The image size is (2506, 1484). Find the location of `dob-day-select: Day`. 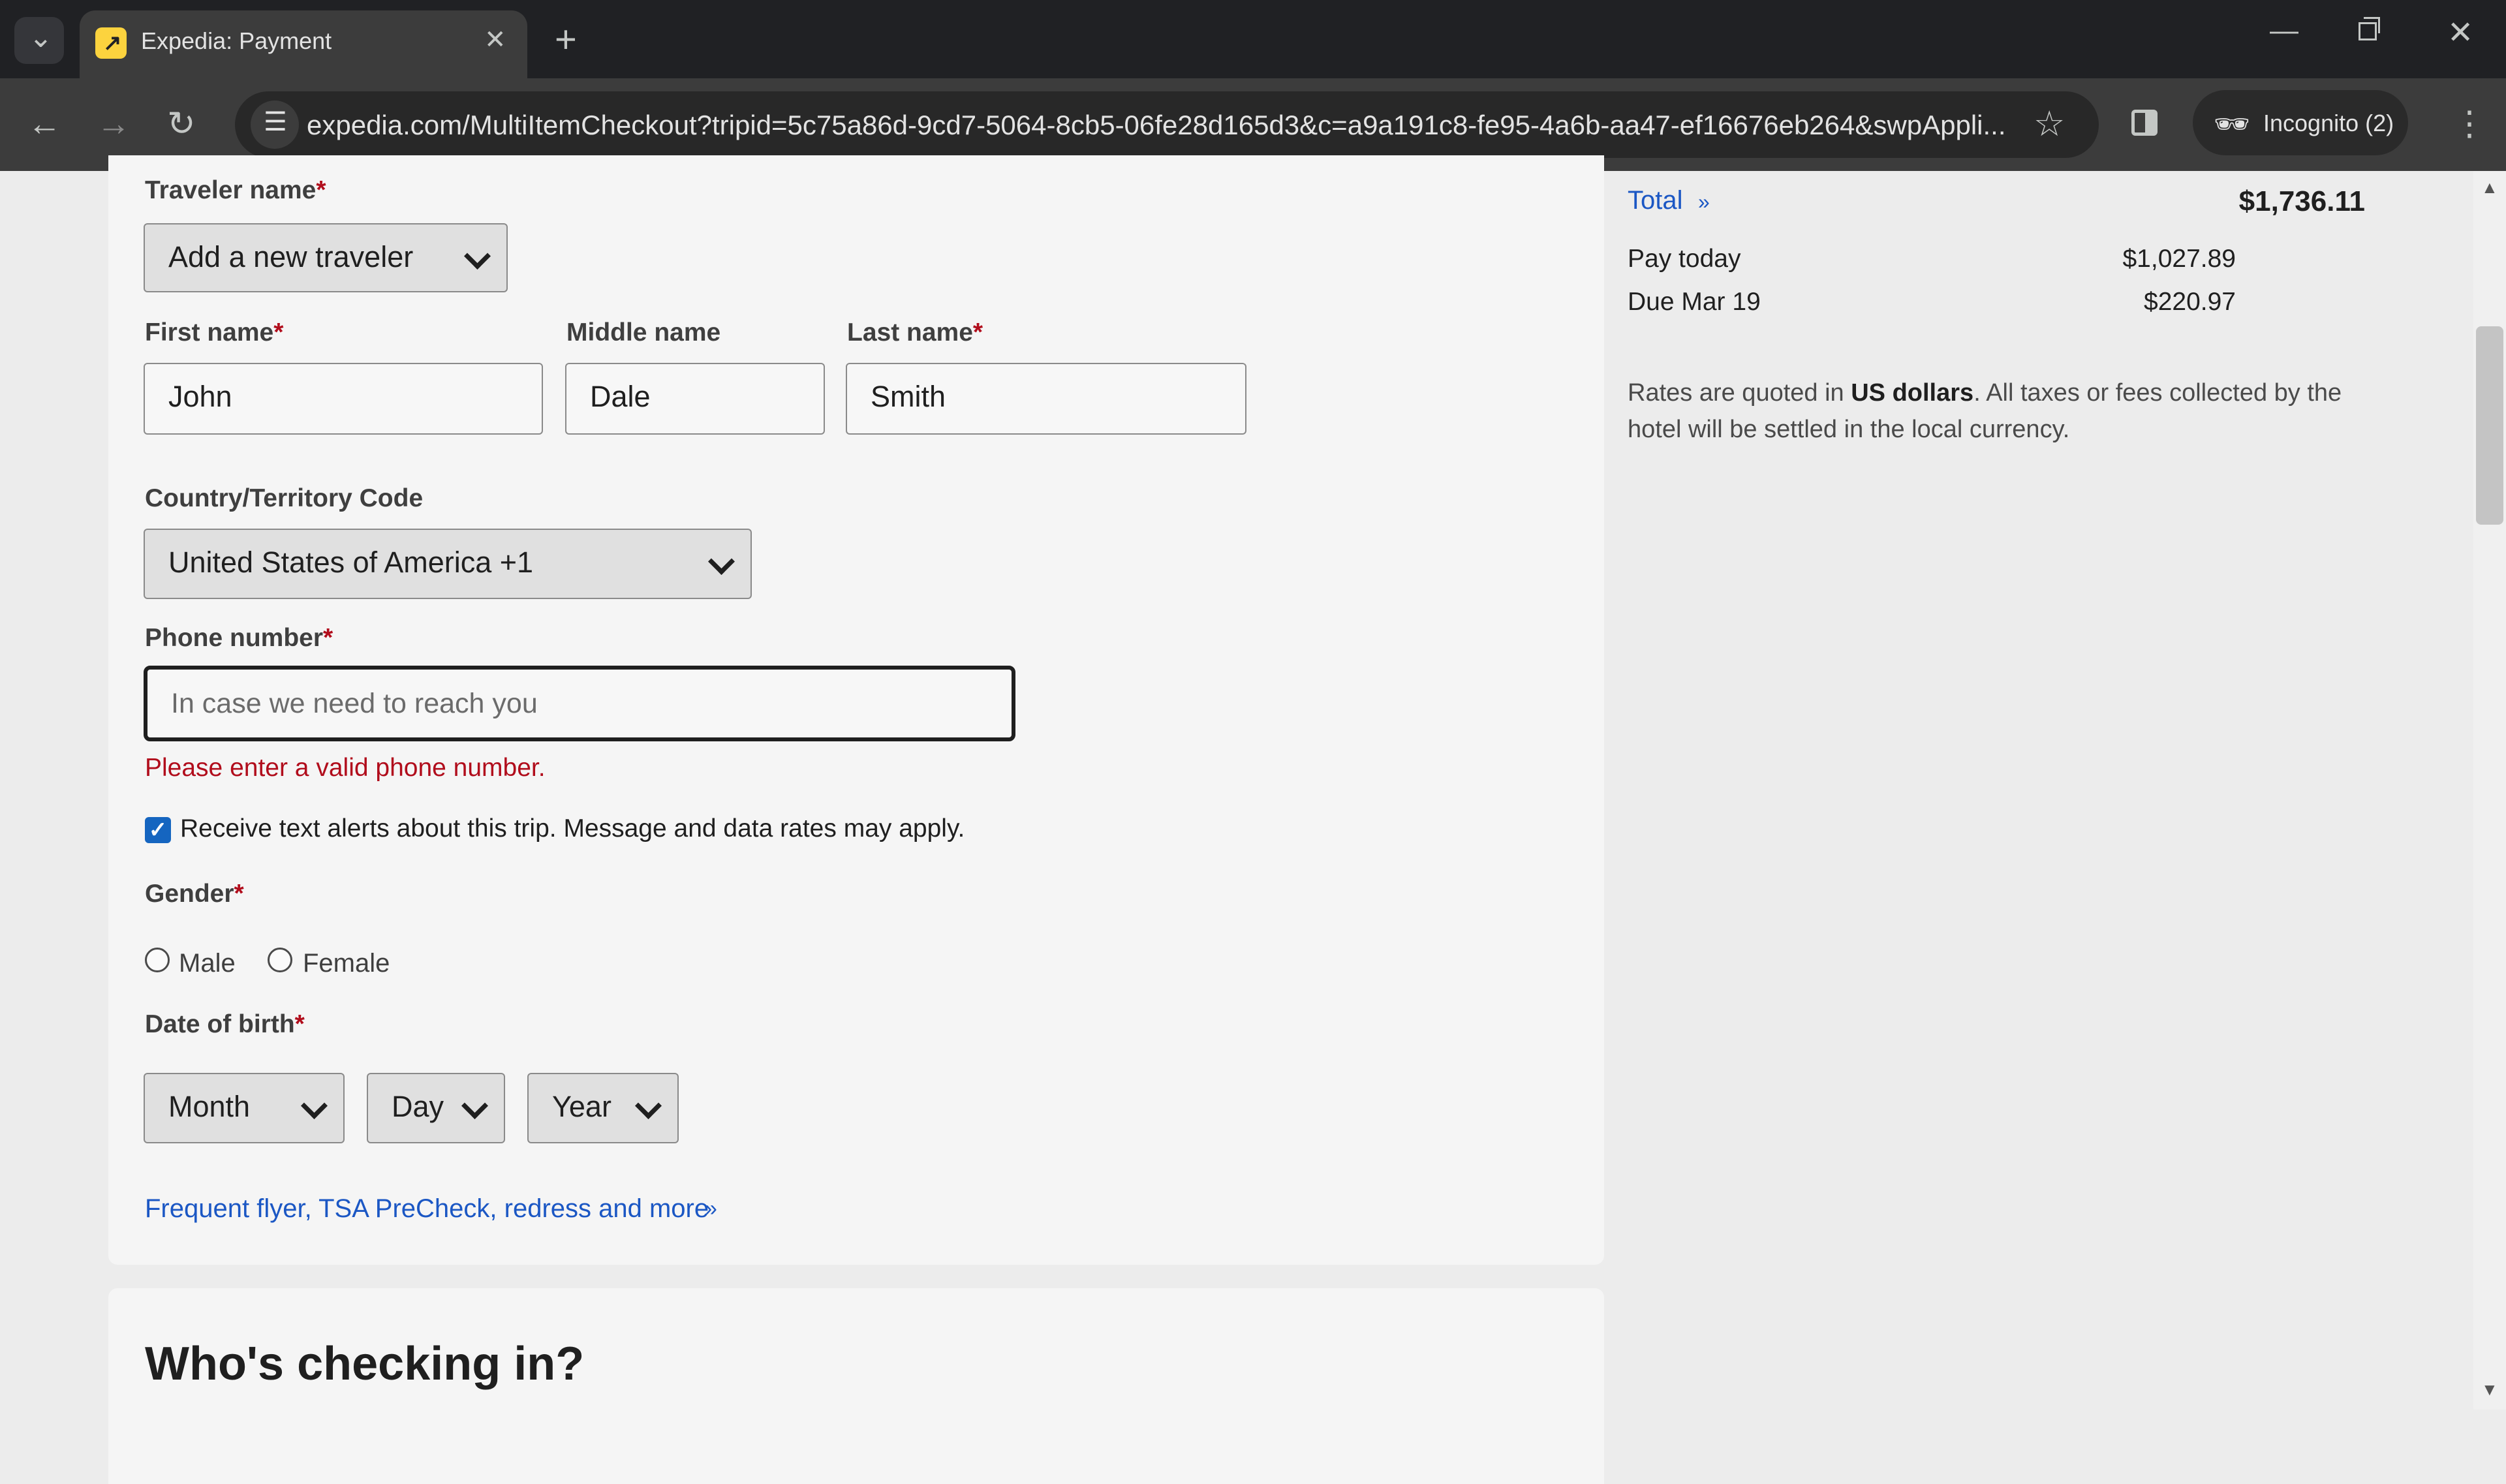

dob-day-select: Day is located at coordinates (436, 1108).